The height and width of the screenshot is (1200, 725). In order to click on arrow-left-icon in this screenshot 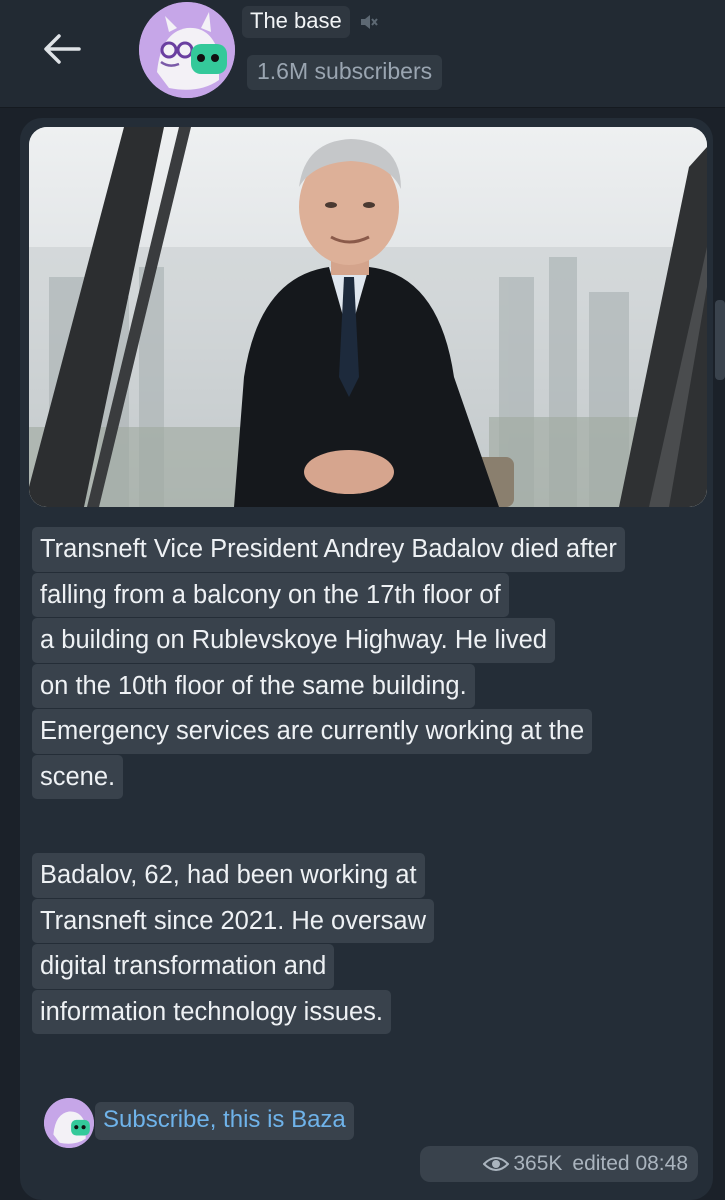, I will do `click(62, 49)`.